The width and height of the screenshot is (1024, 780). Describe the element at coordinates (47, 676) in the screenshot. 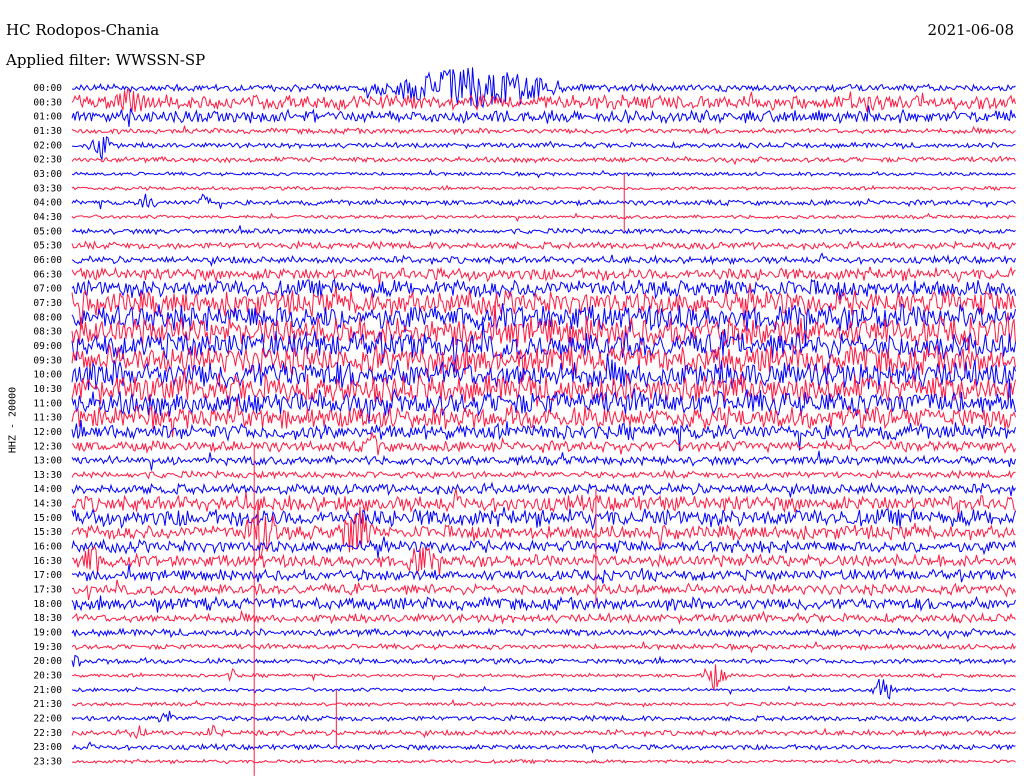

I see `time-label: 20:30` at that location.